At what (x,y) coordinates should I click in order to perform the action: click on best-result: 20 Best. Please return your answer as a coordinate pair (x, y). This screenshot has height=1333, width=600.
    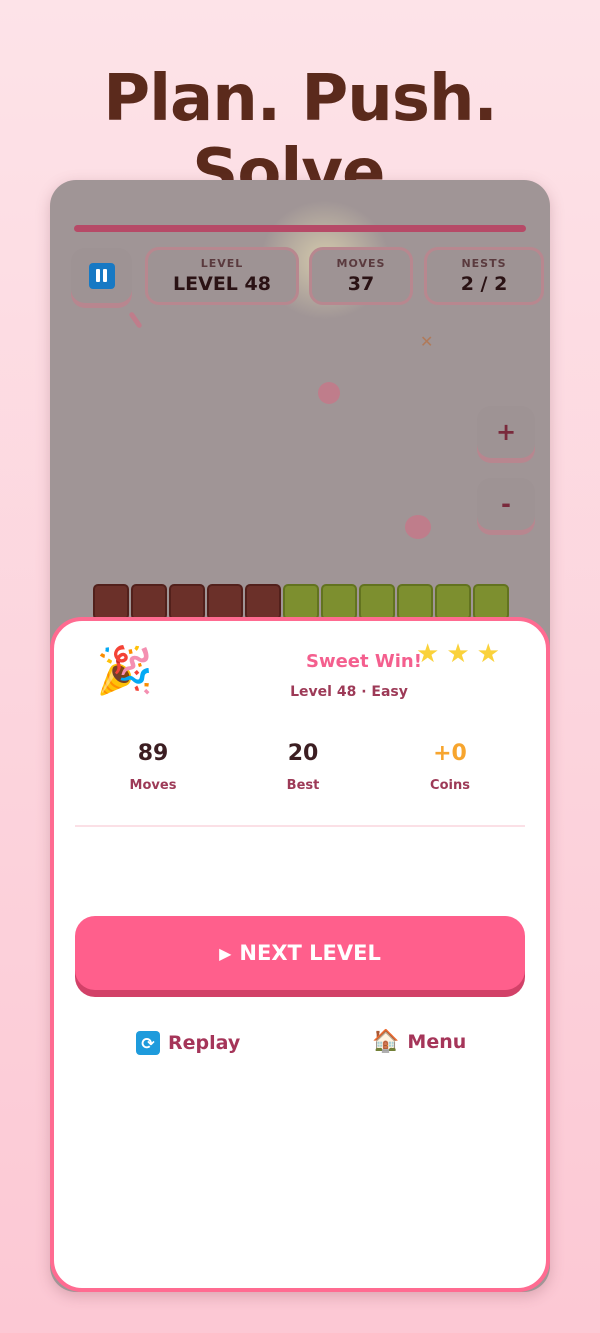
    Looking at the image, I should click on (303, 767).